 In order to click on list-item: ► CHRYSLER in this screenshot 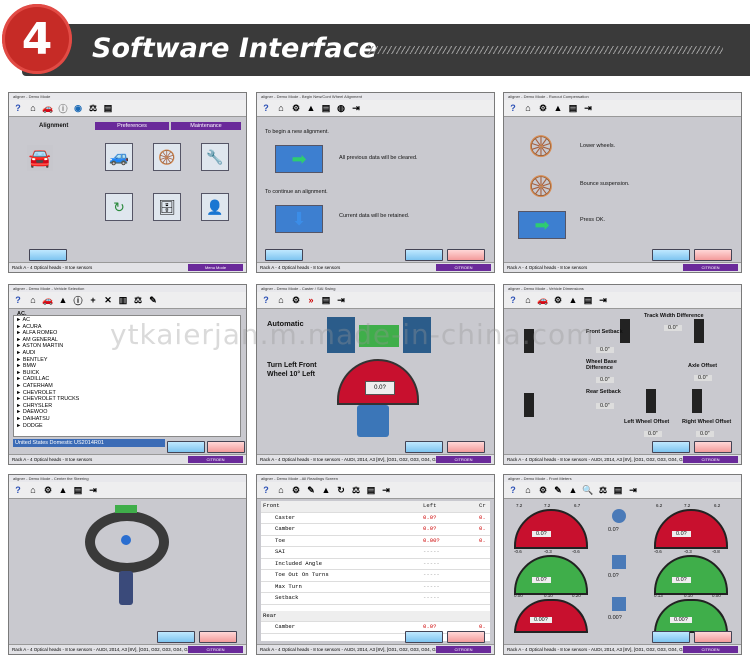, I will do `click(127, 406)`.